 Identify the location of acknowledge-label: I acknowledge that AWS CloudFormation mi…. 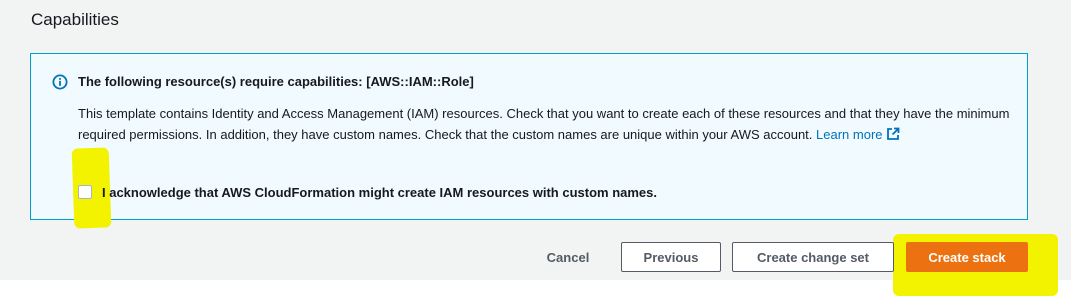
(379, 192).